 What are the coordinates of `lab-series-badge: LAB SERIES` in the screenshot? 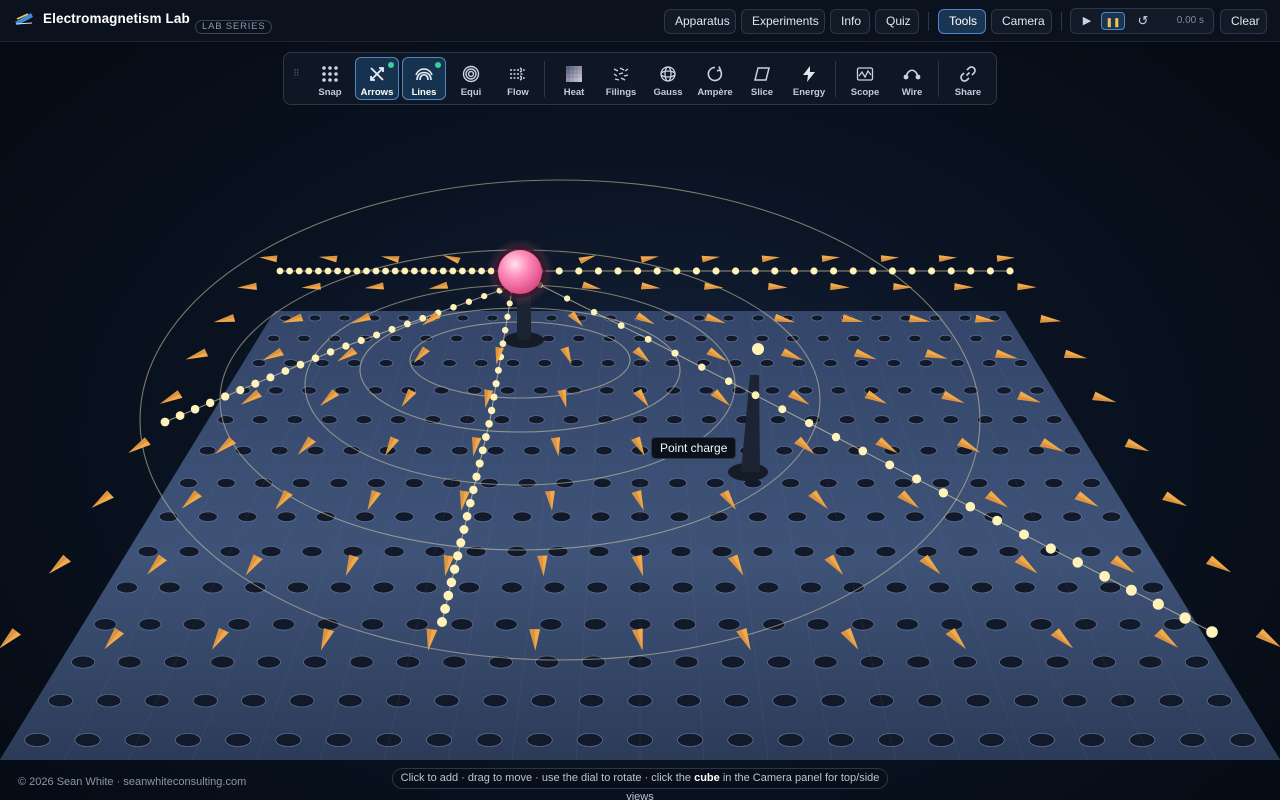 It's located at (234, 27).